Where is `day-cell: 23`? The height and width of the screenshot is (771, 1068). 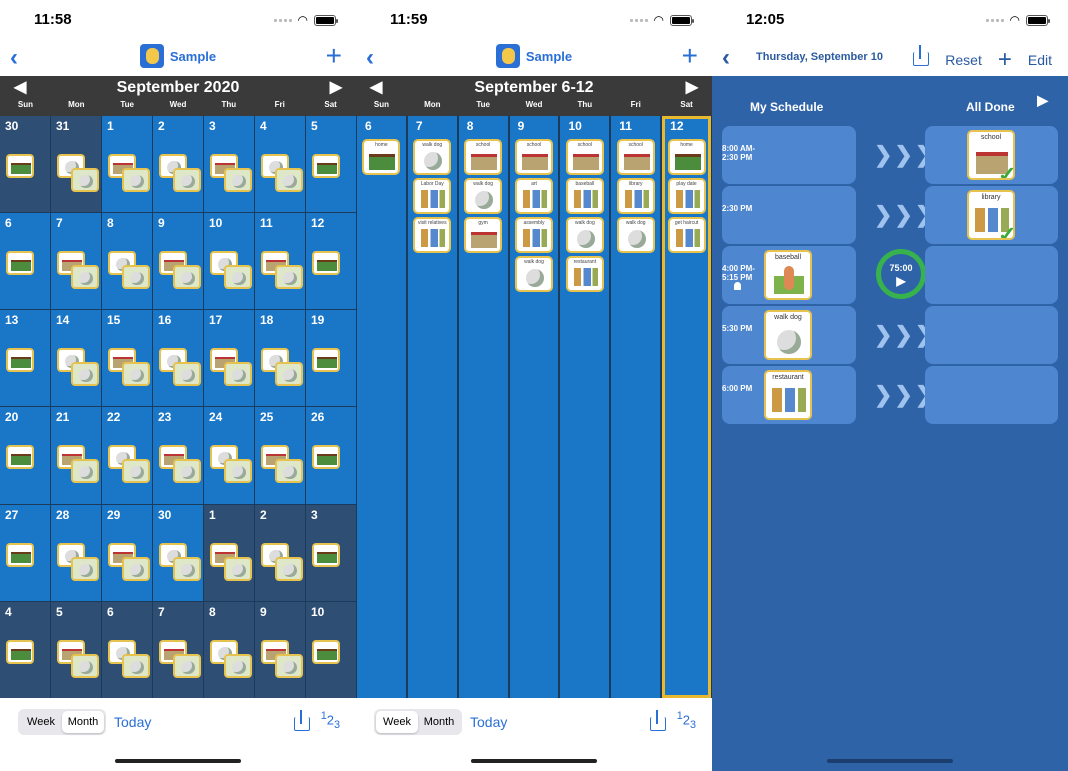
day-cell: 23 is located at coordinates (178, 455).